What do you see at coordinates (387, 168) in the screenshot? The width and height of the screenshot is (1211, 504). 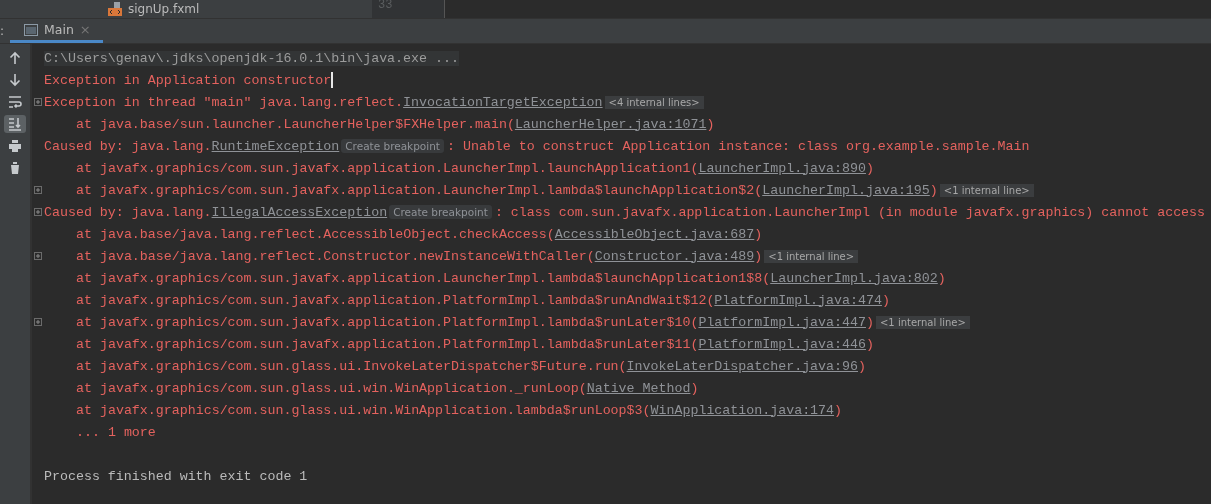 I see `console-text: at javafx.graphics/com.sun.javafx.application.LauncherImpl.launchApplication1(` at bounding box center [387, 168].